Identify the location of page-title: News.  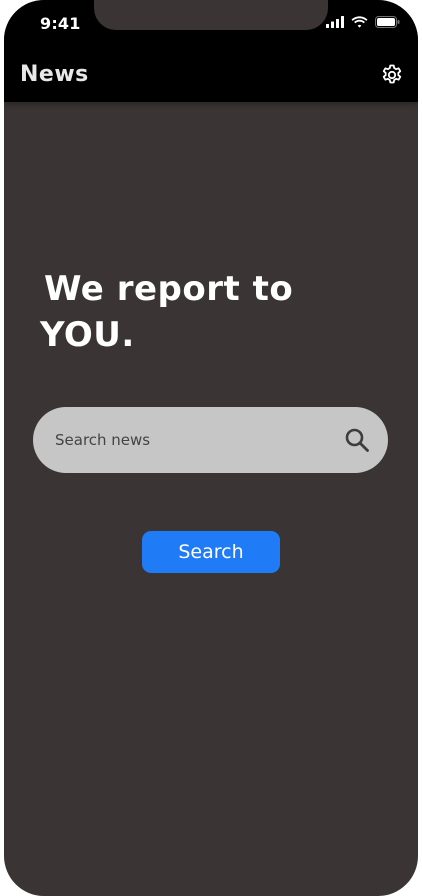
(54, 74).